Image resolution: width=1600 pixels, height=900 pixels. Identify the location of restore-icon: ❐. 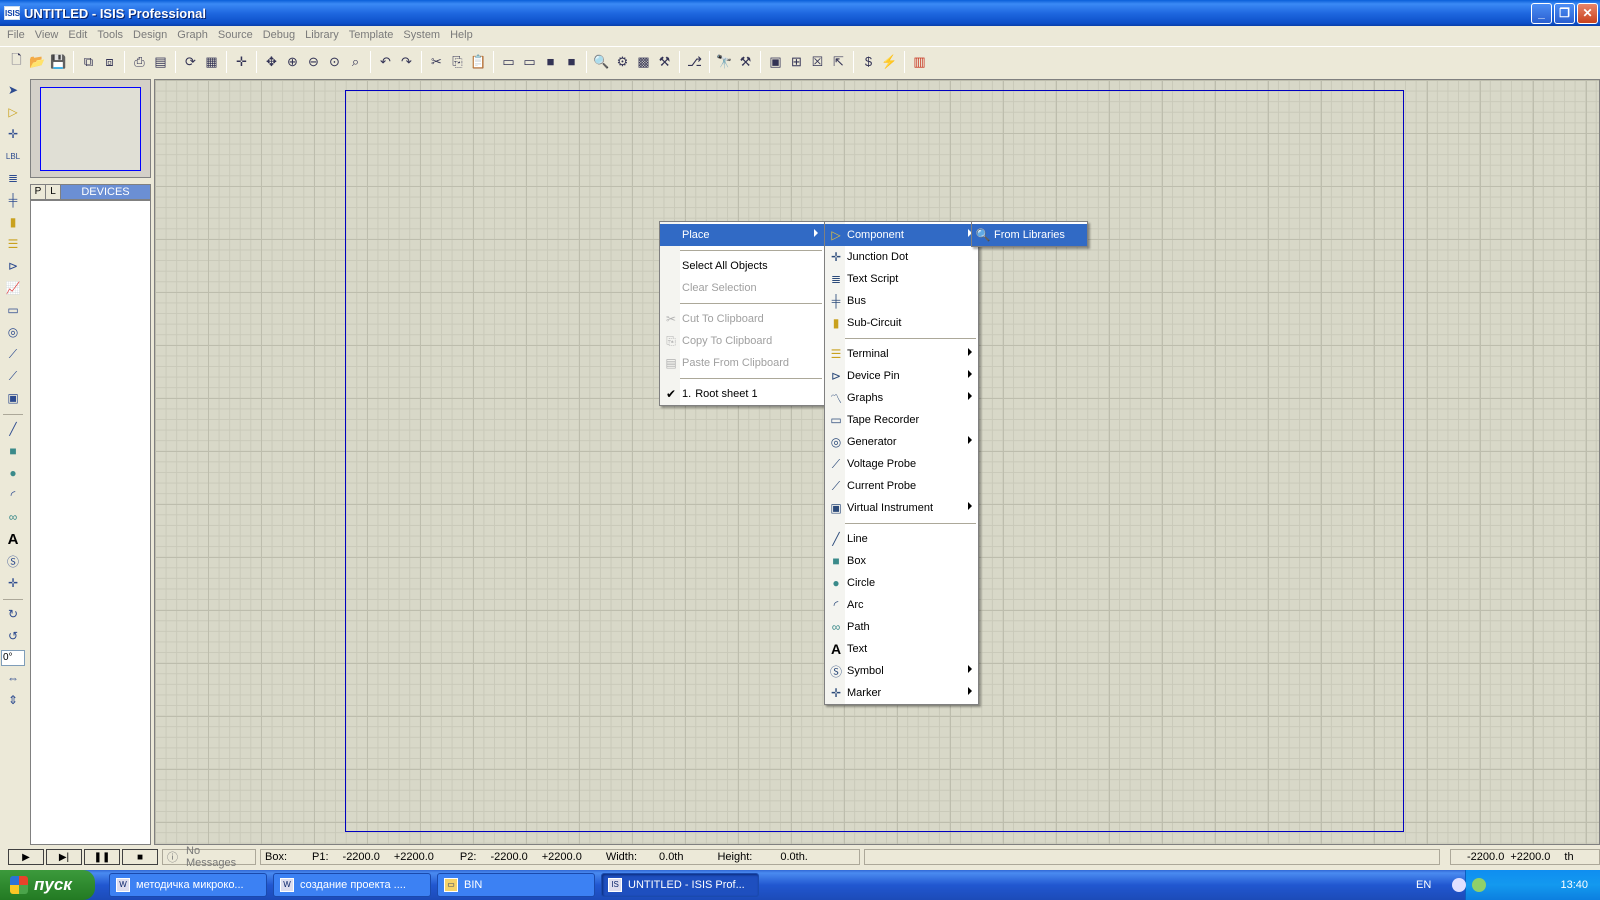
(1564, 13).